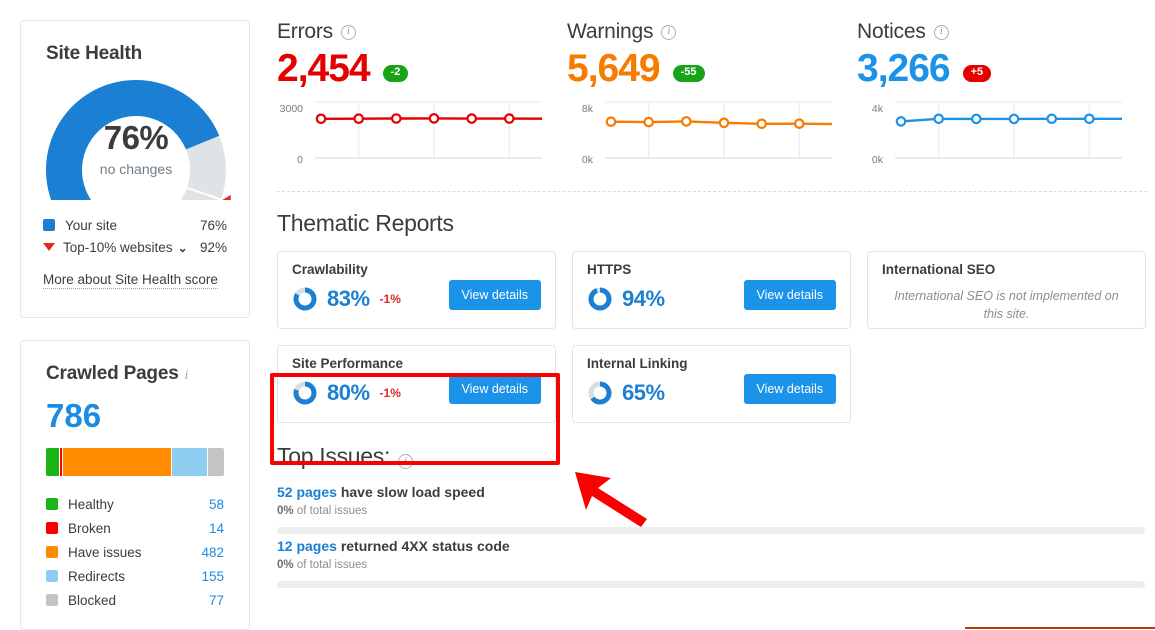 The height and width of the screenshot is (630, 1155). I want to click on thematic-card-title: HTTPS, so click(609, 269).